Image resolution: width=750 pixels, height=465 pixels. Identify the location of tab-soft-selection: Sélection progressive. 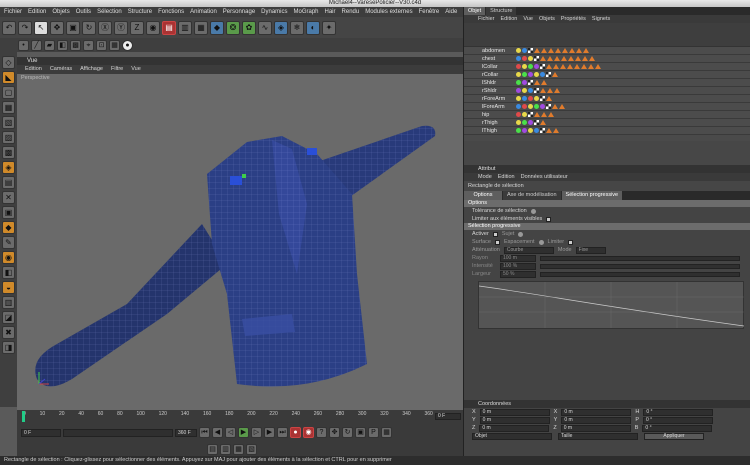
(592, 195).